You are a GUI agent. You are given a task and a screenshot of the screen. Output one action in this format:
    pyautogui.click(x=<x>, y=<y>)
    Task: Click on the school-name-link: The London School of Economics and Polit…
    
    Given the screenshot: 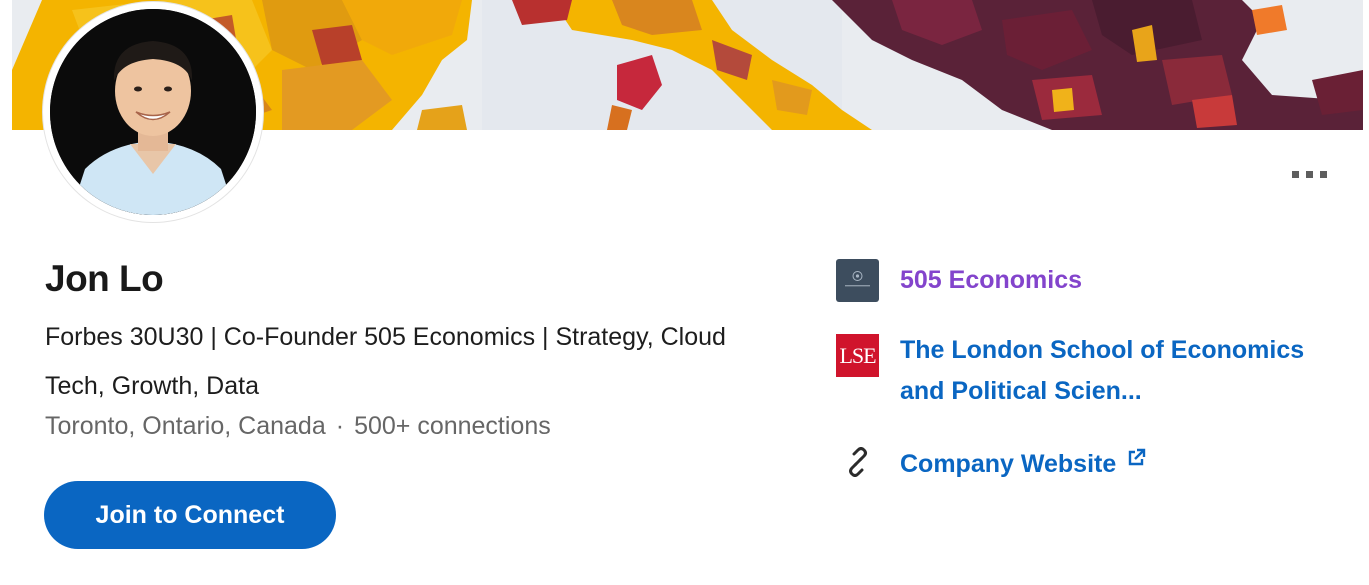 What is the action you would take?
    pyautogui.click(x=1115, y=371)
    